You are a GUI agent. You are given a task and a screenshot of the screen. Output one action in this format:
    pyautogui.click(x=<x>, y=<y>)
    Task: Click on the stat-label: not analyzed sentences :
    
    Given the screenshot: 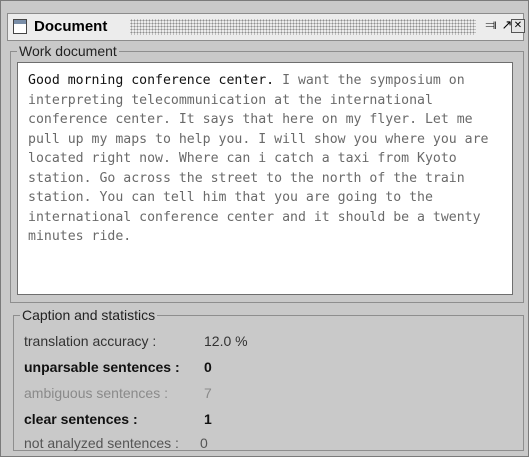 What is the action you would take?
    pyautogui.click(x=101, y=443)
    